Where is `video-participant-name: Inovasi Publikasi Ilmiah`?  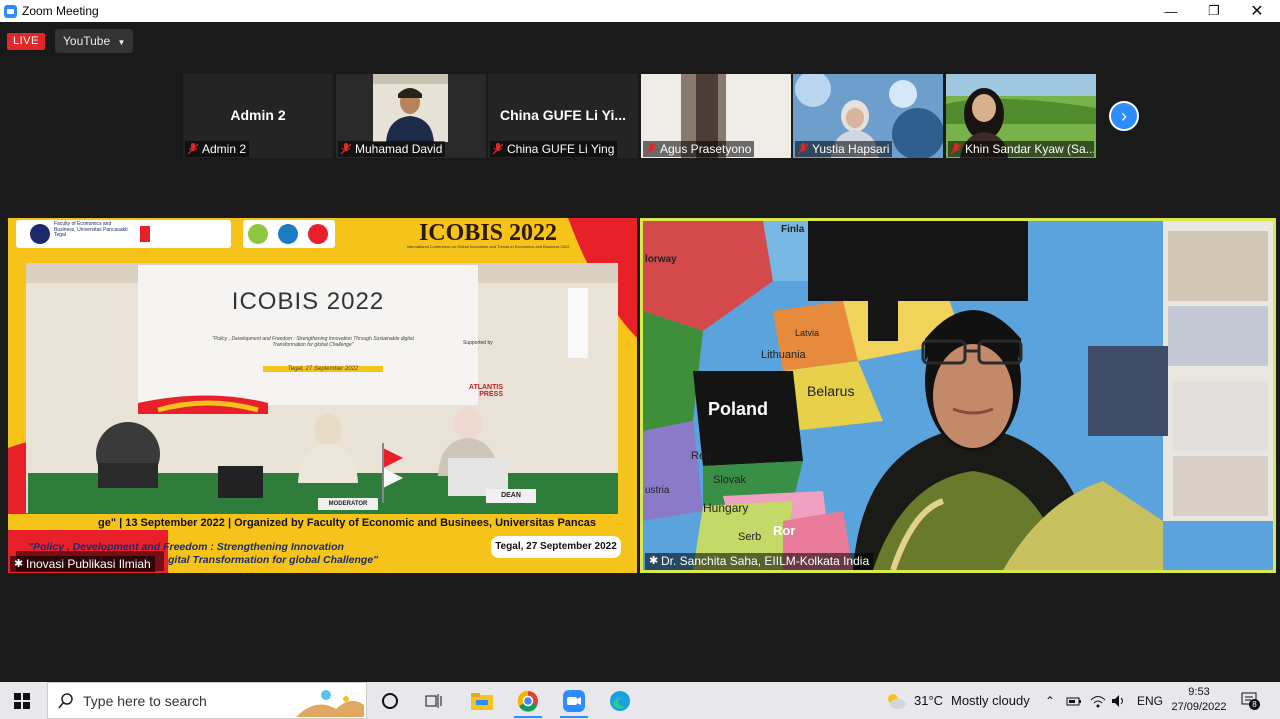 video-participant-name: Inovasi Publikasi Ilmiah is located at coordinates (88, 564).